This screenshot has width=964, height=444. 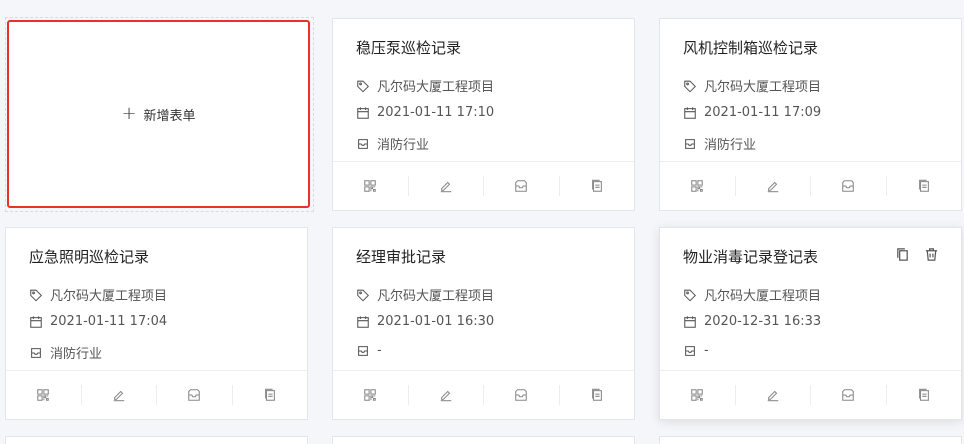 I want to click on form-card-date: 2021-01-11 17:10, so click(x=425, y=112).